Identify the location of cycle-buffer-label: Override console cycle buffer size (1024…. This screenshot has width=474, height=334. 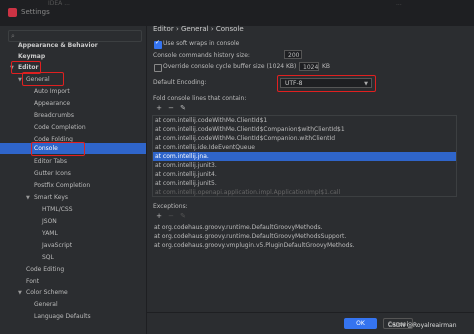
(230, 66).